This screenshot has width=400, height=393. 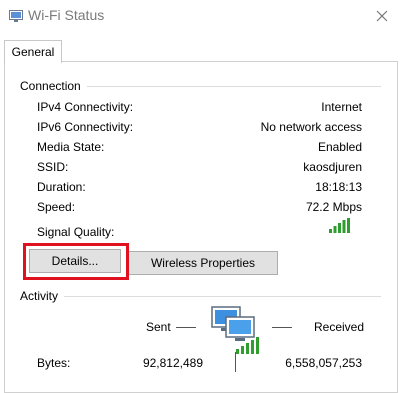 I want to click on ssid-label: SSID:, so click(x=53, y=167).